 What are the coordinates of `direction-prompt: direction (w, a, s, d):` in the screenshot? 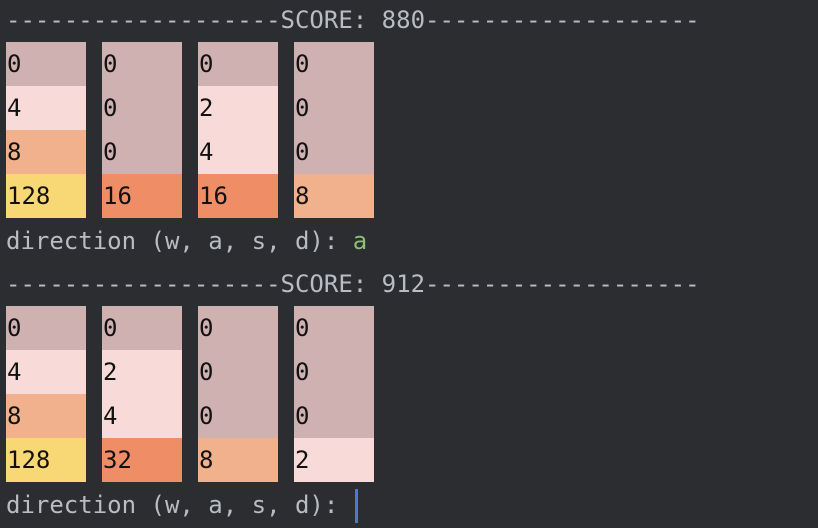 It's located at (182, 505).